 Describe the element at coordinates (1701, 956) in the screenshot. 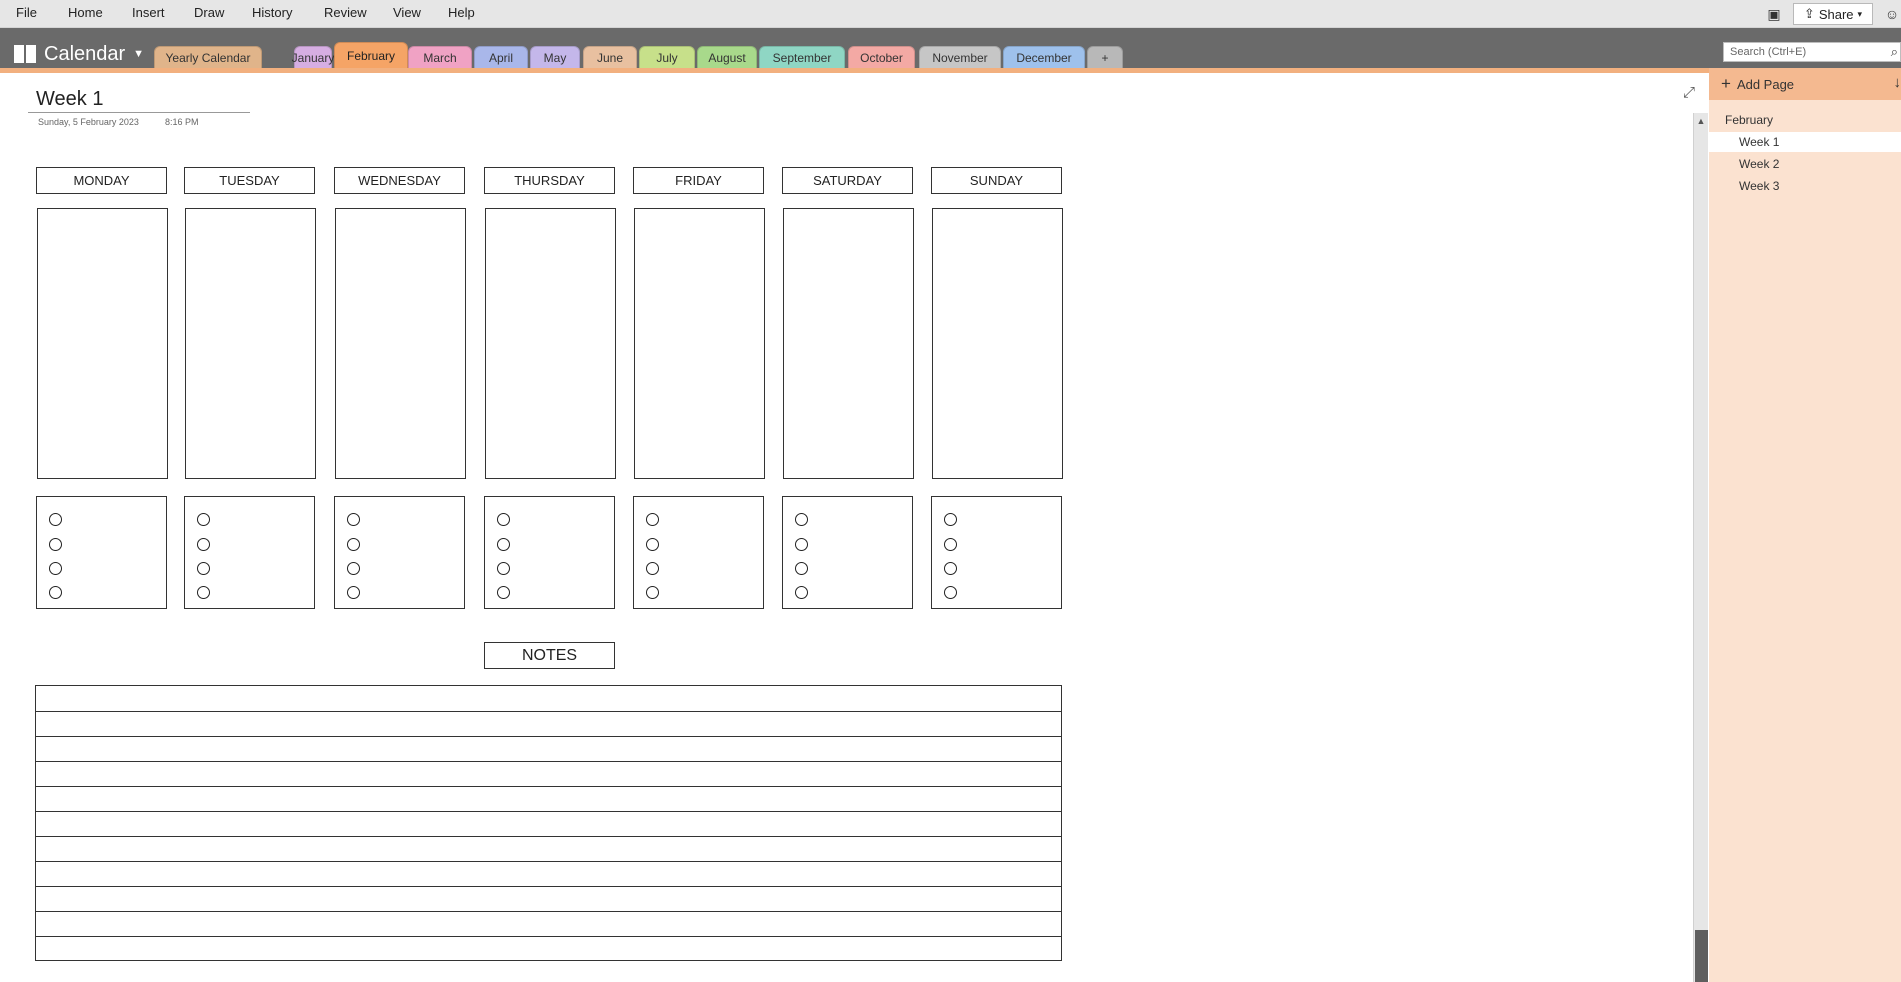

I see `scrollbar-thumb` at that location.